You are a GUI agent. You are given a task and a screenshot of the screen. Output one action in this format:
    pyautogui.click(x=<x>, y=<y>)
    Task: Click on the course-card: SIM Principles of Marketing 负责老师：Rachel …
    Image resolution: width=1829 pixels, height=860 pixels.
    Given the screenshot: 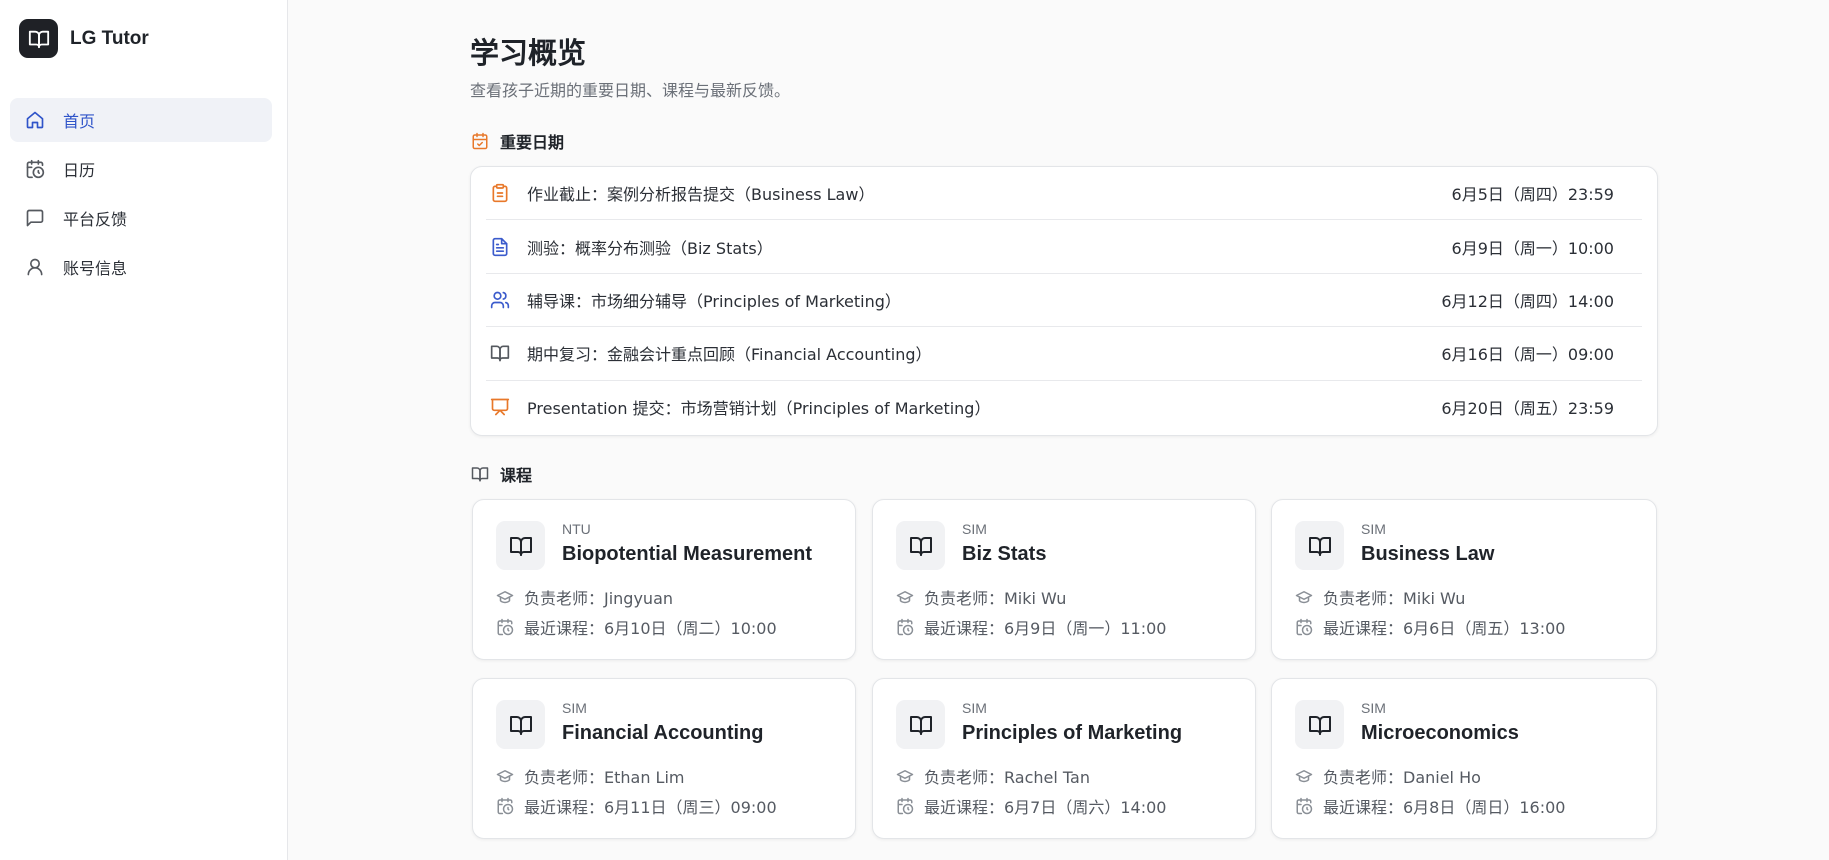 What is the action you would take?
    pyautogui.click(x=1064, y=758)
    